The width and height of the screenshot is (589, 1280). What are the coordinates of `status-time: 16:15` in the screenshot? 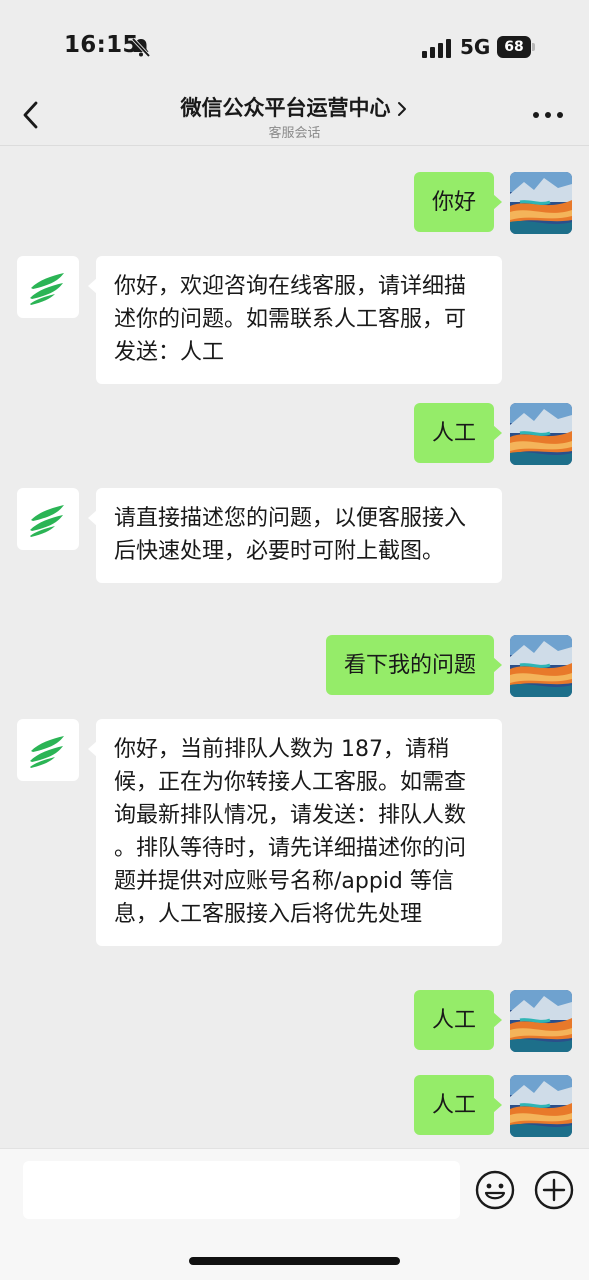 It's located at (101, 45).